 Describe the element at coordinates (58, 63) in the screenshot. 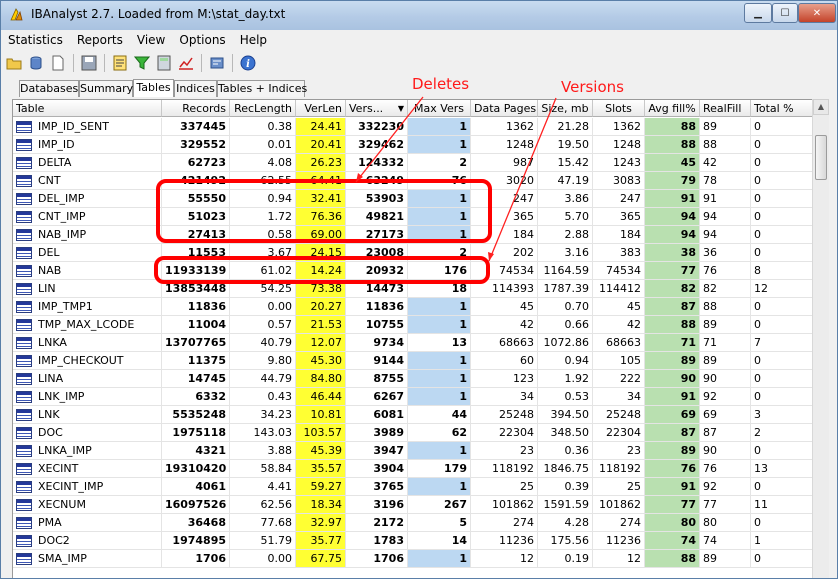

I see `document-icon` at that location.